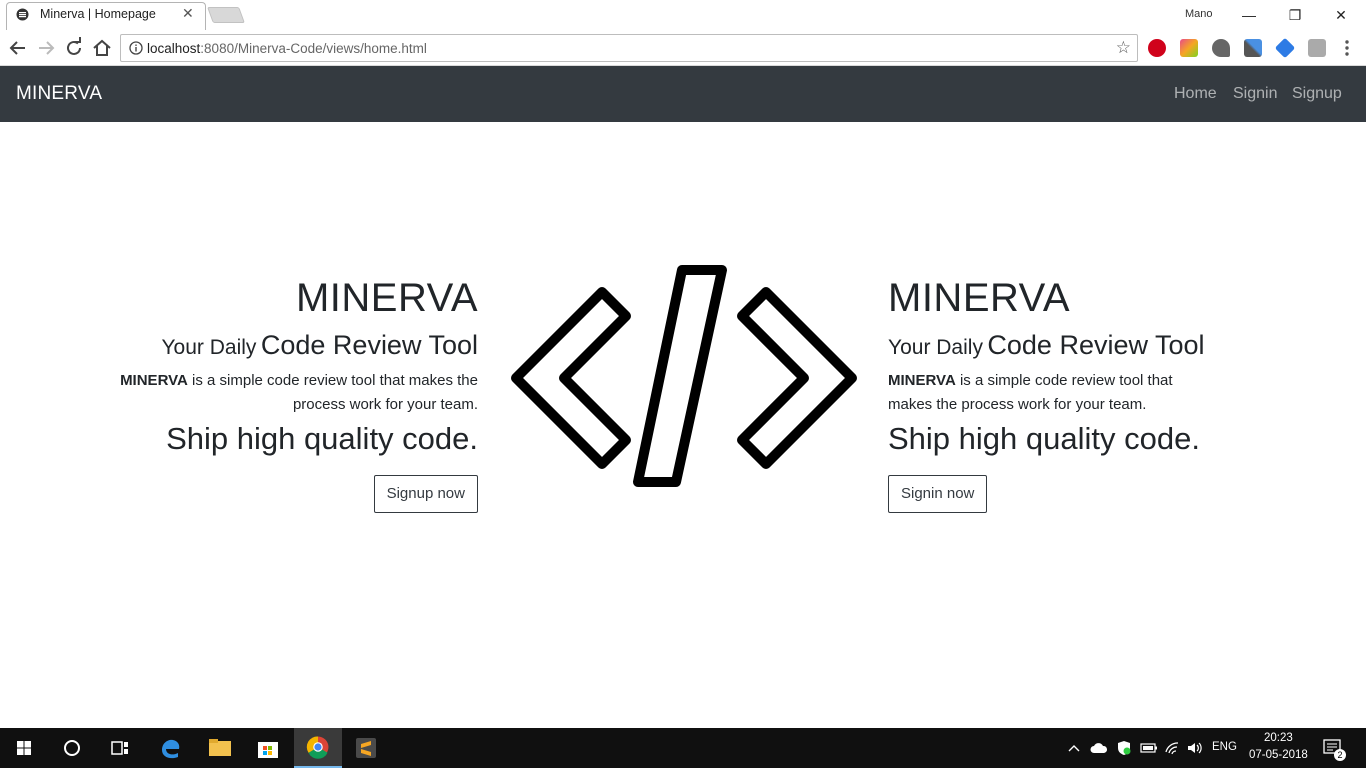  I want to click on reload-icon, so click(74, 48).